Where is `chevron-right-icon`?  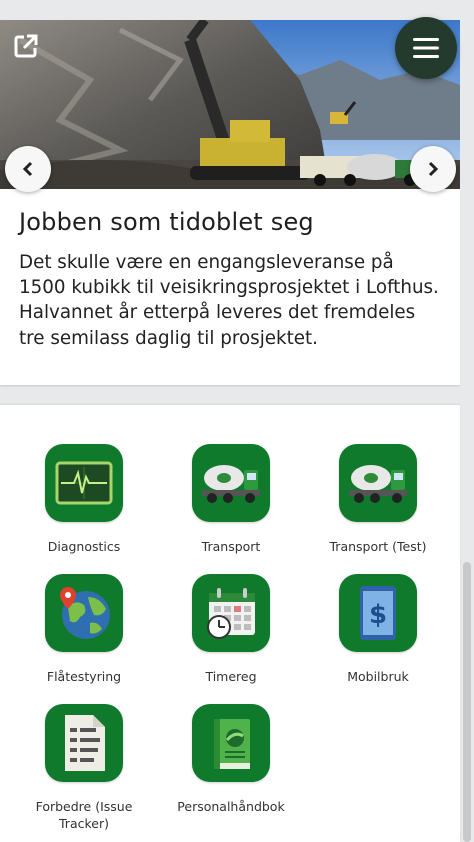 chevron-right-icon is located at coordinates (433, 169).